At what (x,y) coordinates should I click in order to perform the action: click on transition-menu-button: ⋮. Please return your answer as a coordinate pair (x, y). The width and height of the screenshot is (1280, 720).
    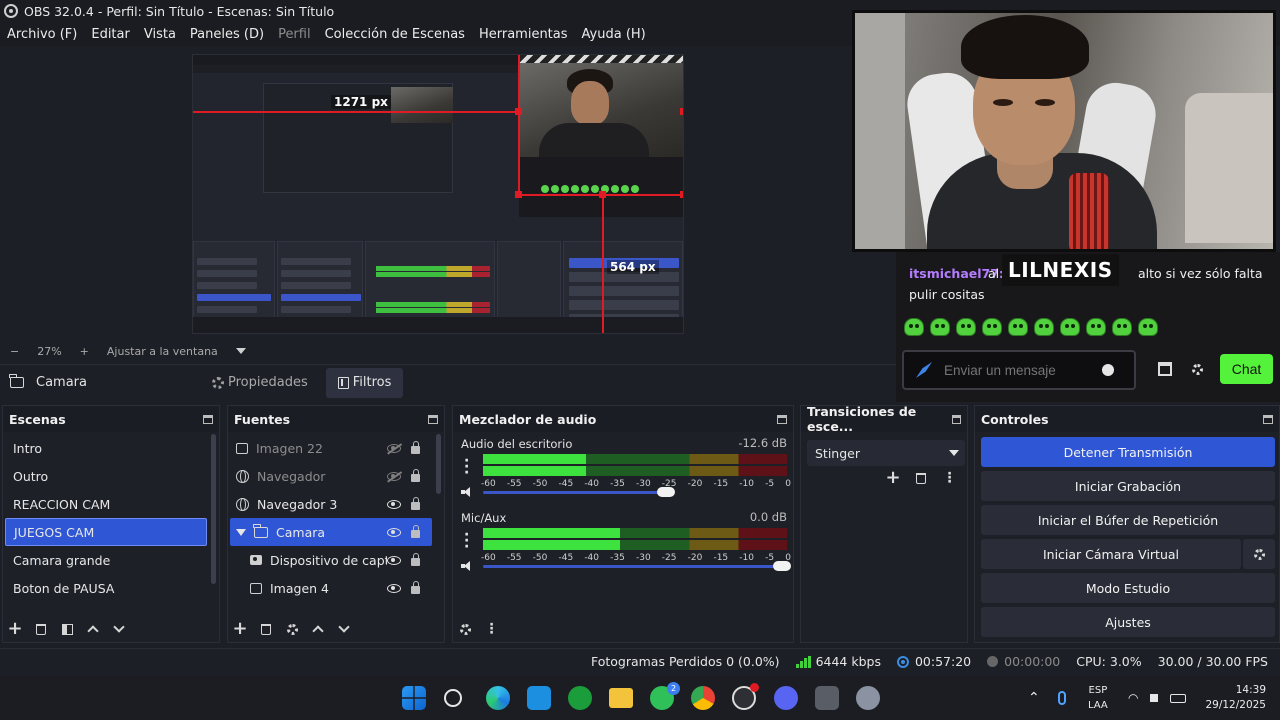
    Looking at the image, I should click on (950, 478).